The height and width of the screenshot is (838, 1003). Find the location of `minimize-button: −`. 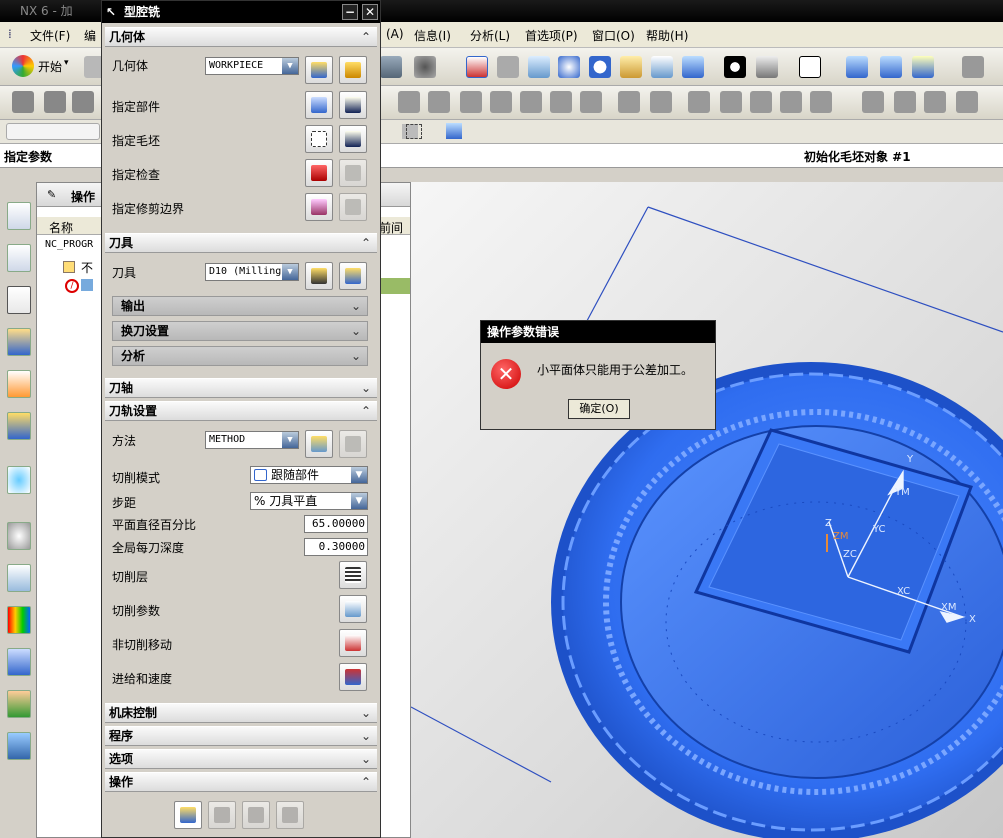

minimize-button: − is located at coordinates (350, 12).